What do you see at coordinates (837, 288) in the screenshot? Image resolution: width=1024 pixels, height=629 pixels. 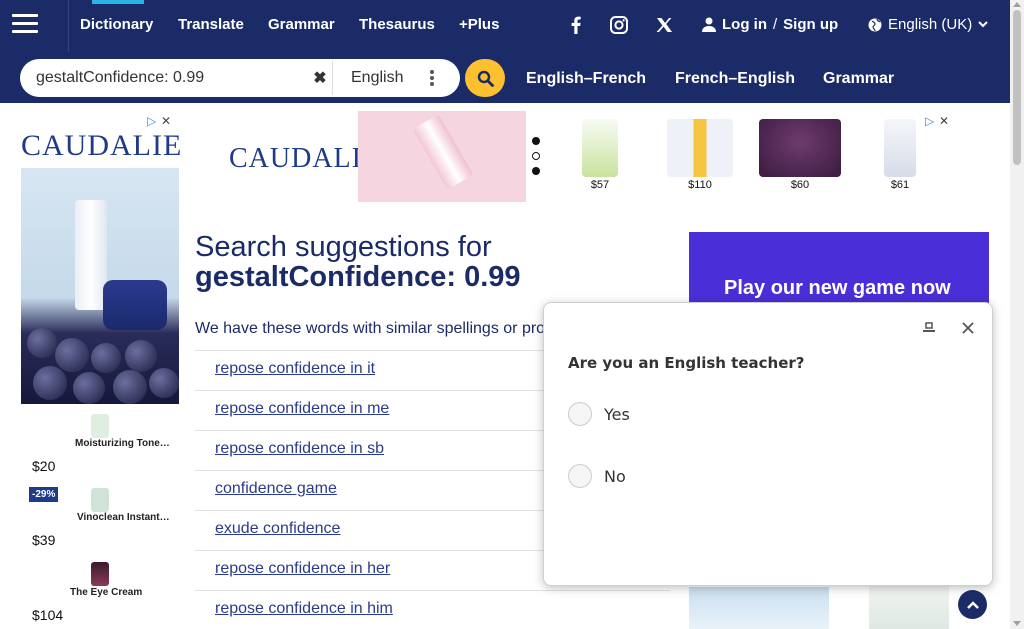 I see `game-promo-text: Play our new game now` at bounding box center [837, 288].